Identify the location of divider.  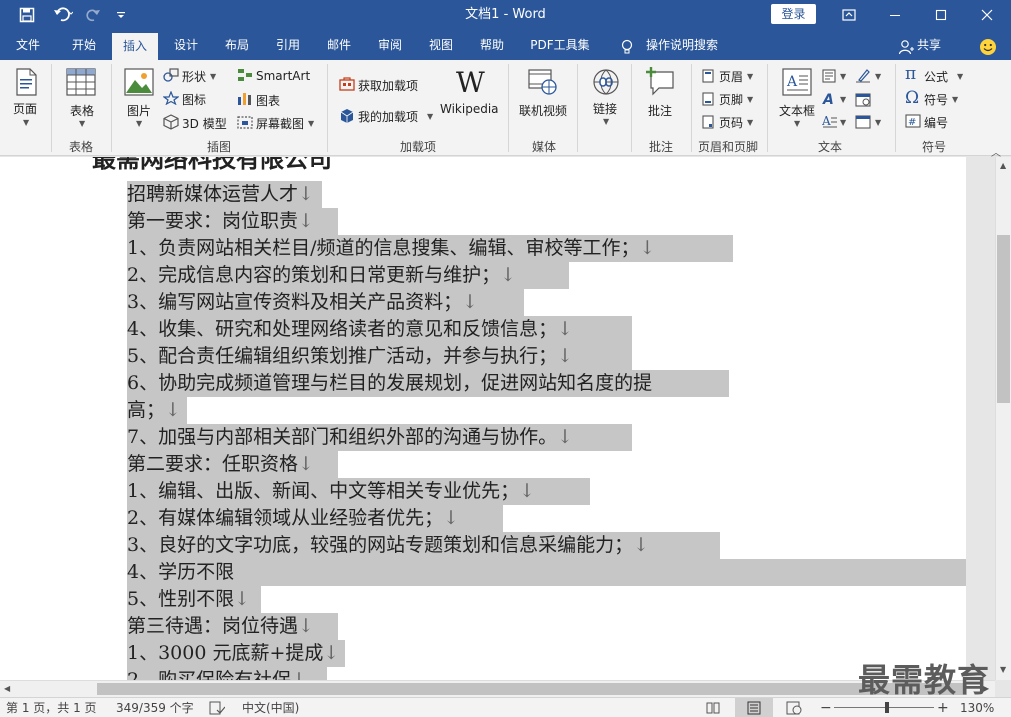
(767, 108).